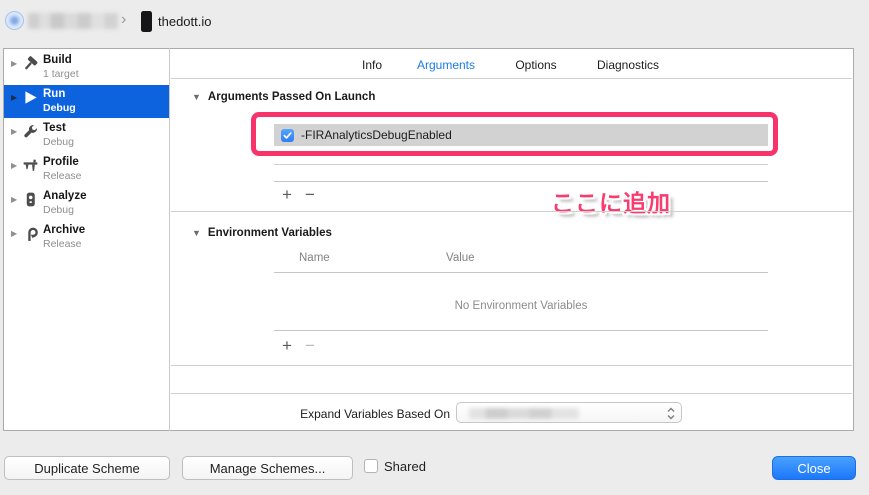  Describe the element at coordinates (671, 413) in the screenshot. I see `popup-stepper-icon` at that location.